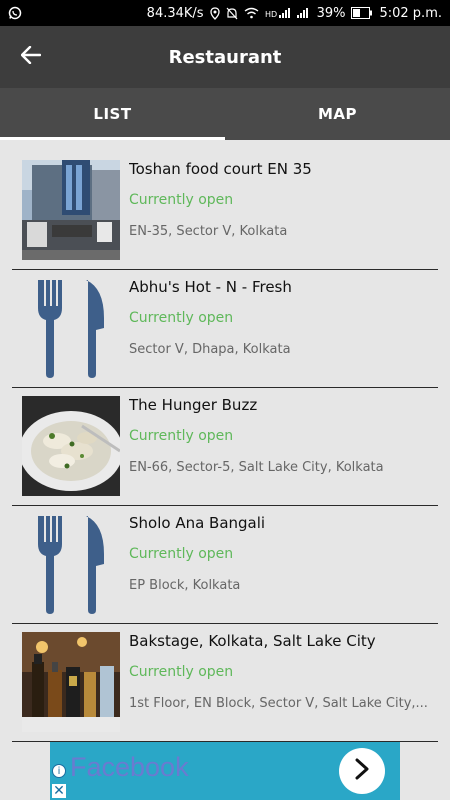  I want to click on hd-signal-icon: HD, so click(278, 13).